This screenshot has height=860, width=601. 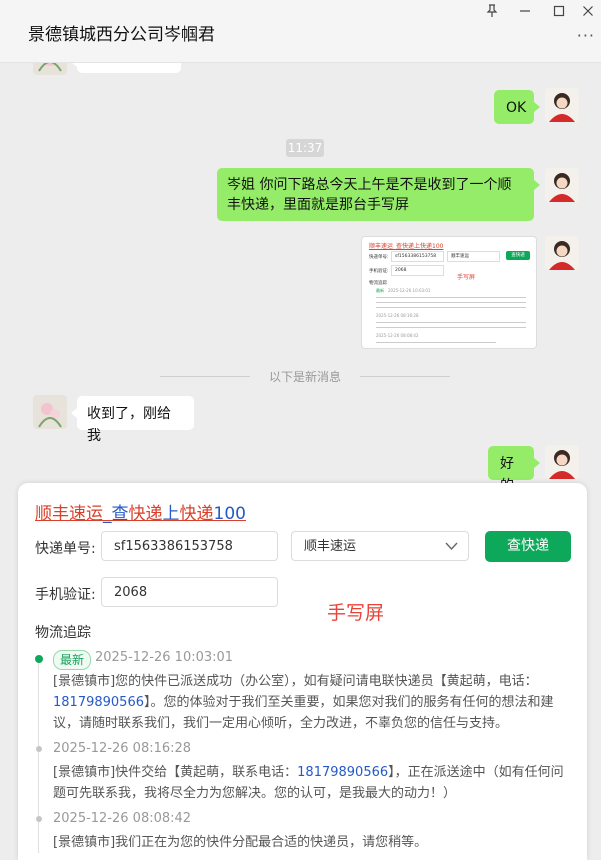 What do you see at coordinates (473, 256) in the screenshot?
I see `thumb-carrier: 顺丰速运` at bounding box center [473, 256].